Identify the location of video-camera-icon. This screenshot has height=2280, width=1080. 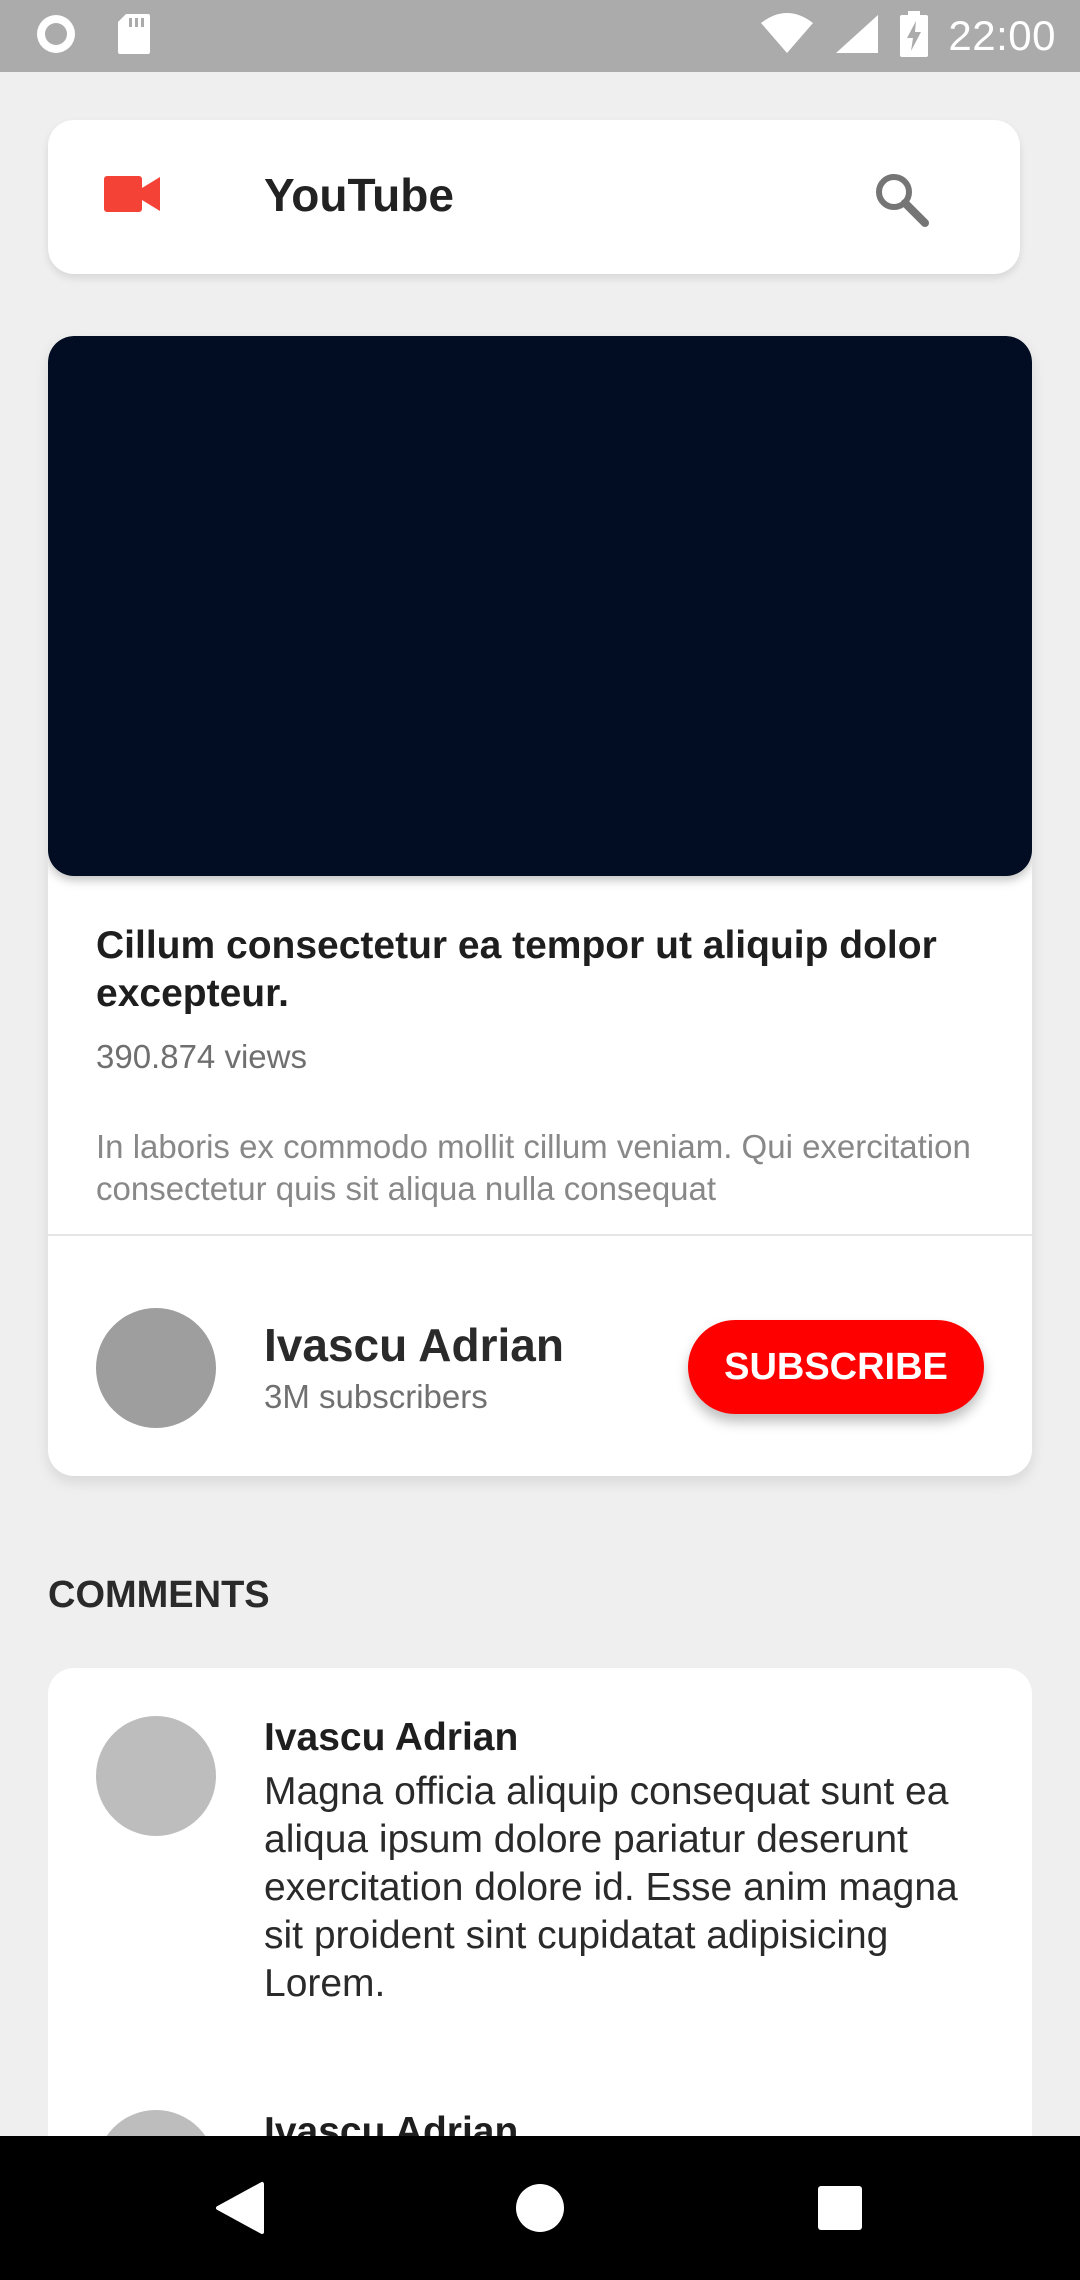
(133, 194).